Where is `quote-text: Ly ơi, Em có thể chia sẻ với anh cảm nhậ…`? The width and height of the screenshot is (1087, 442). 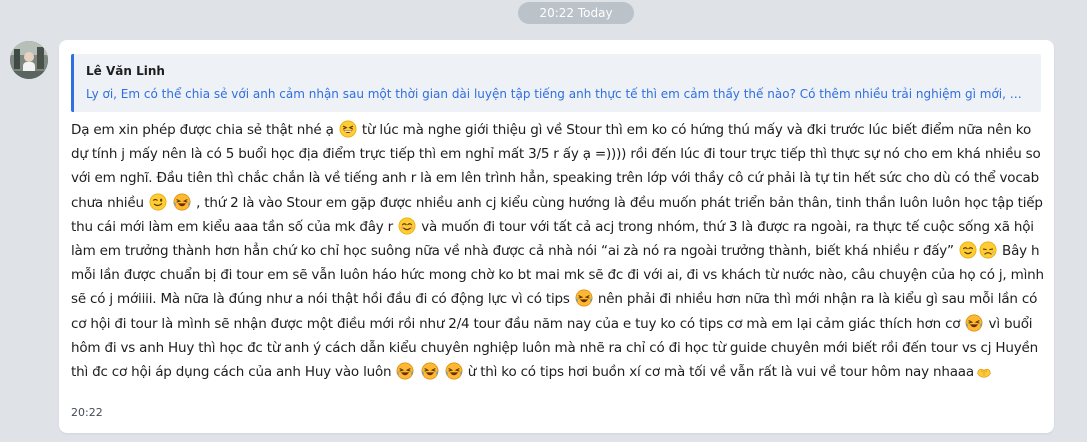 quote-text: Ly ơi, Em có thể chia sẻ với anh cảm nhậ… is located at coordinates (557, 94).